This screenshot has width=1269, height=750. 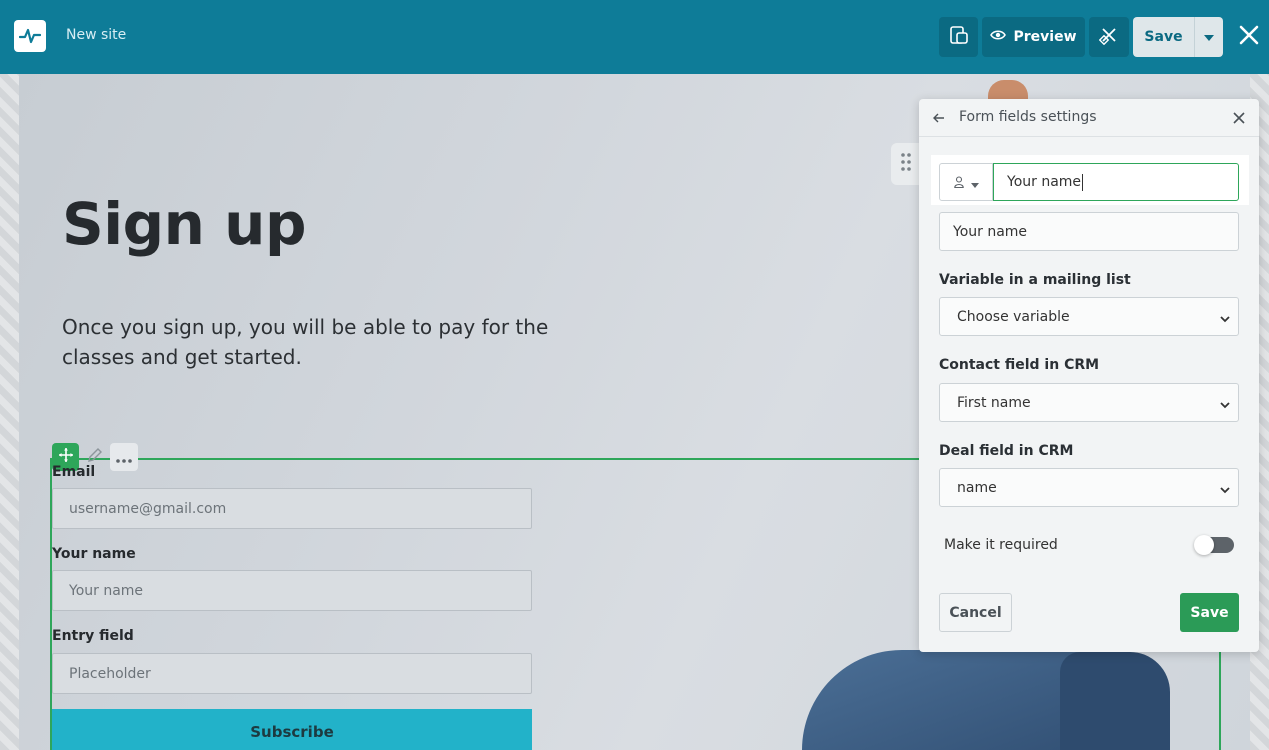 What do you see at coordinates (1006, 451) in the screenshot?
I see `crm-deal-label: Deal field in CRM` at bounding box center [1006, 451].